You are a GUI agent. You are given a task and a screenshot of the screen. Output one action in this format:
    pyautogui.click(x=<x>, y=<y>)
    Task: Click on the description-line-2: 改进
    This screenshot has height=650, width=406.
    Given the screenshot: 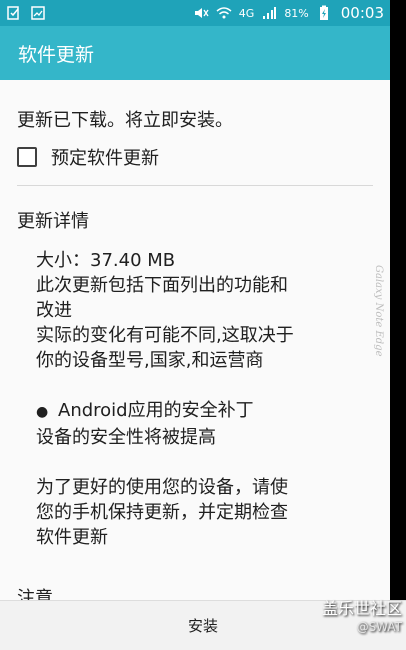 What is the action you would take?
    pyautogui.click(x=54, y=310)
    